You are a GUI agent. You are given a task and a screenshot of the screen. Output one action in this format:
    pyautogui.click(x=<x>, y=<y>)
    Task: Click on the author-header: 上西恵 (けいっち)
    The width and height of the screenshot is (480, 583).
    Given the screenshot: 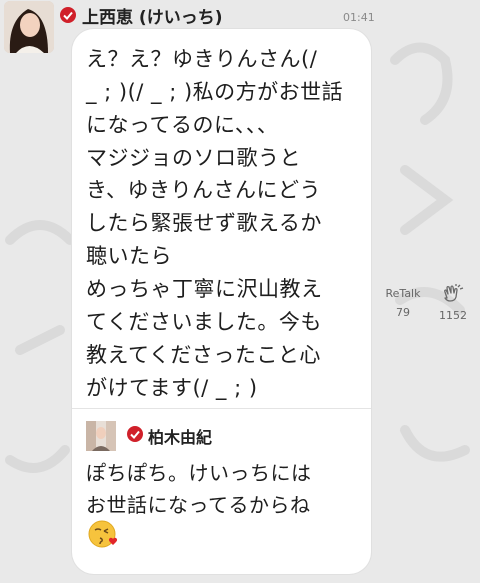 What is the action you would take?
    pyautogui.click(x=141, y=15)
    